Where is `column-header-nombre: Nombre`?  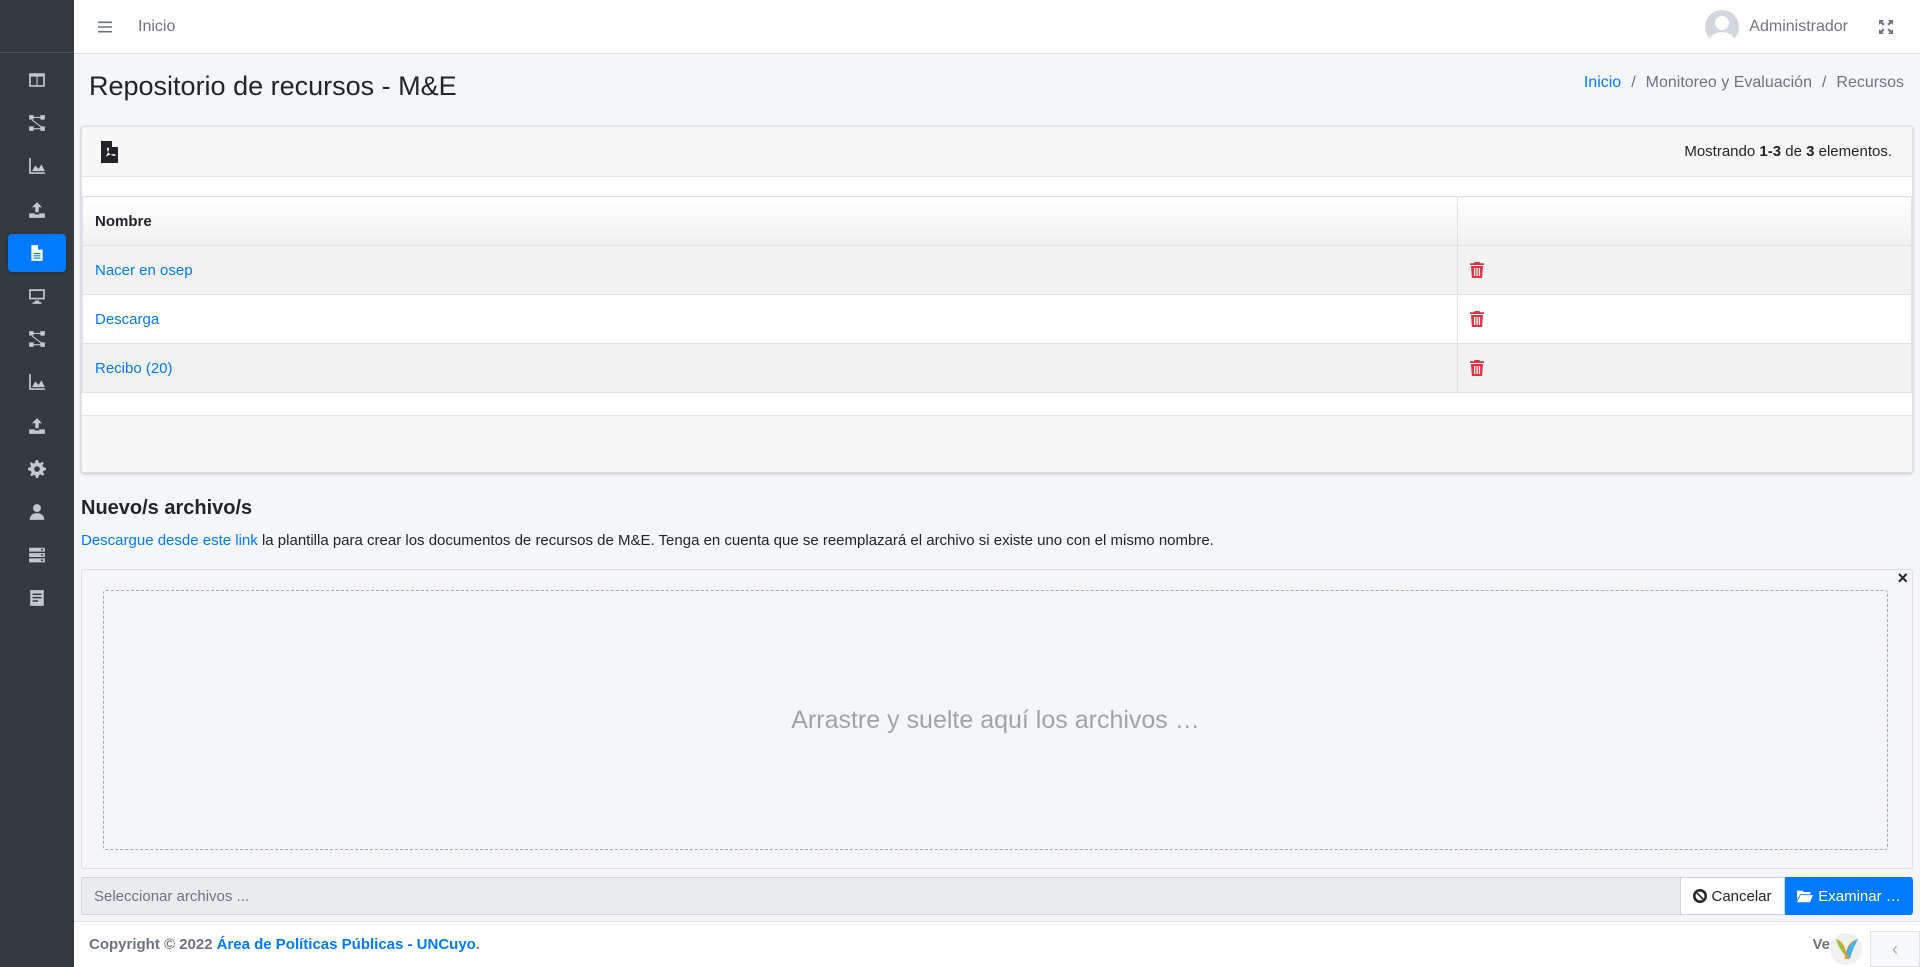 column-header-nombre: Nombre is located at coordinates (770, 221).